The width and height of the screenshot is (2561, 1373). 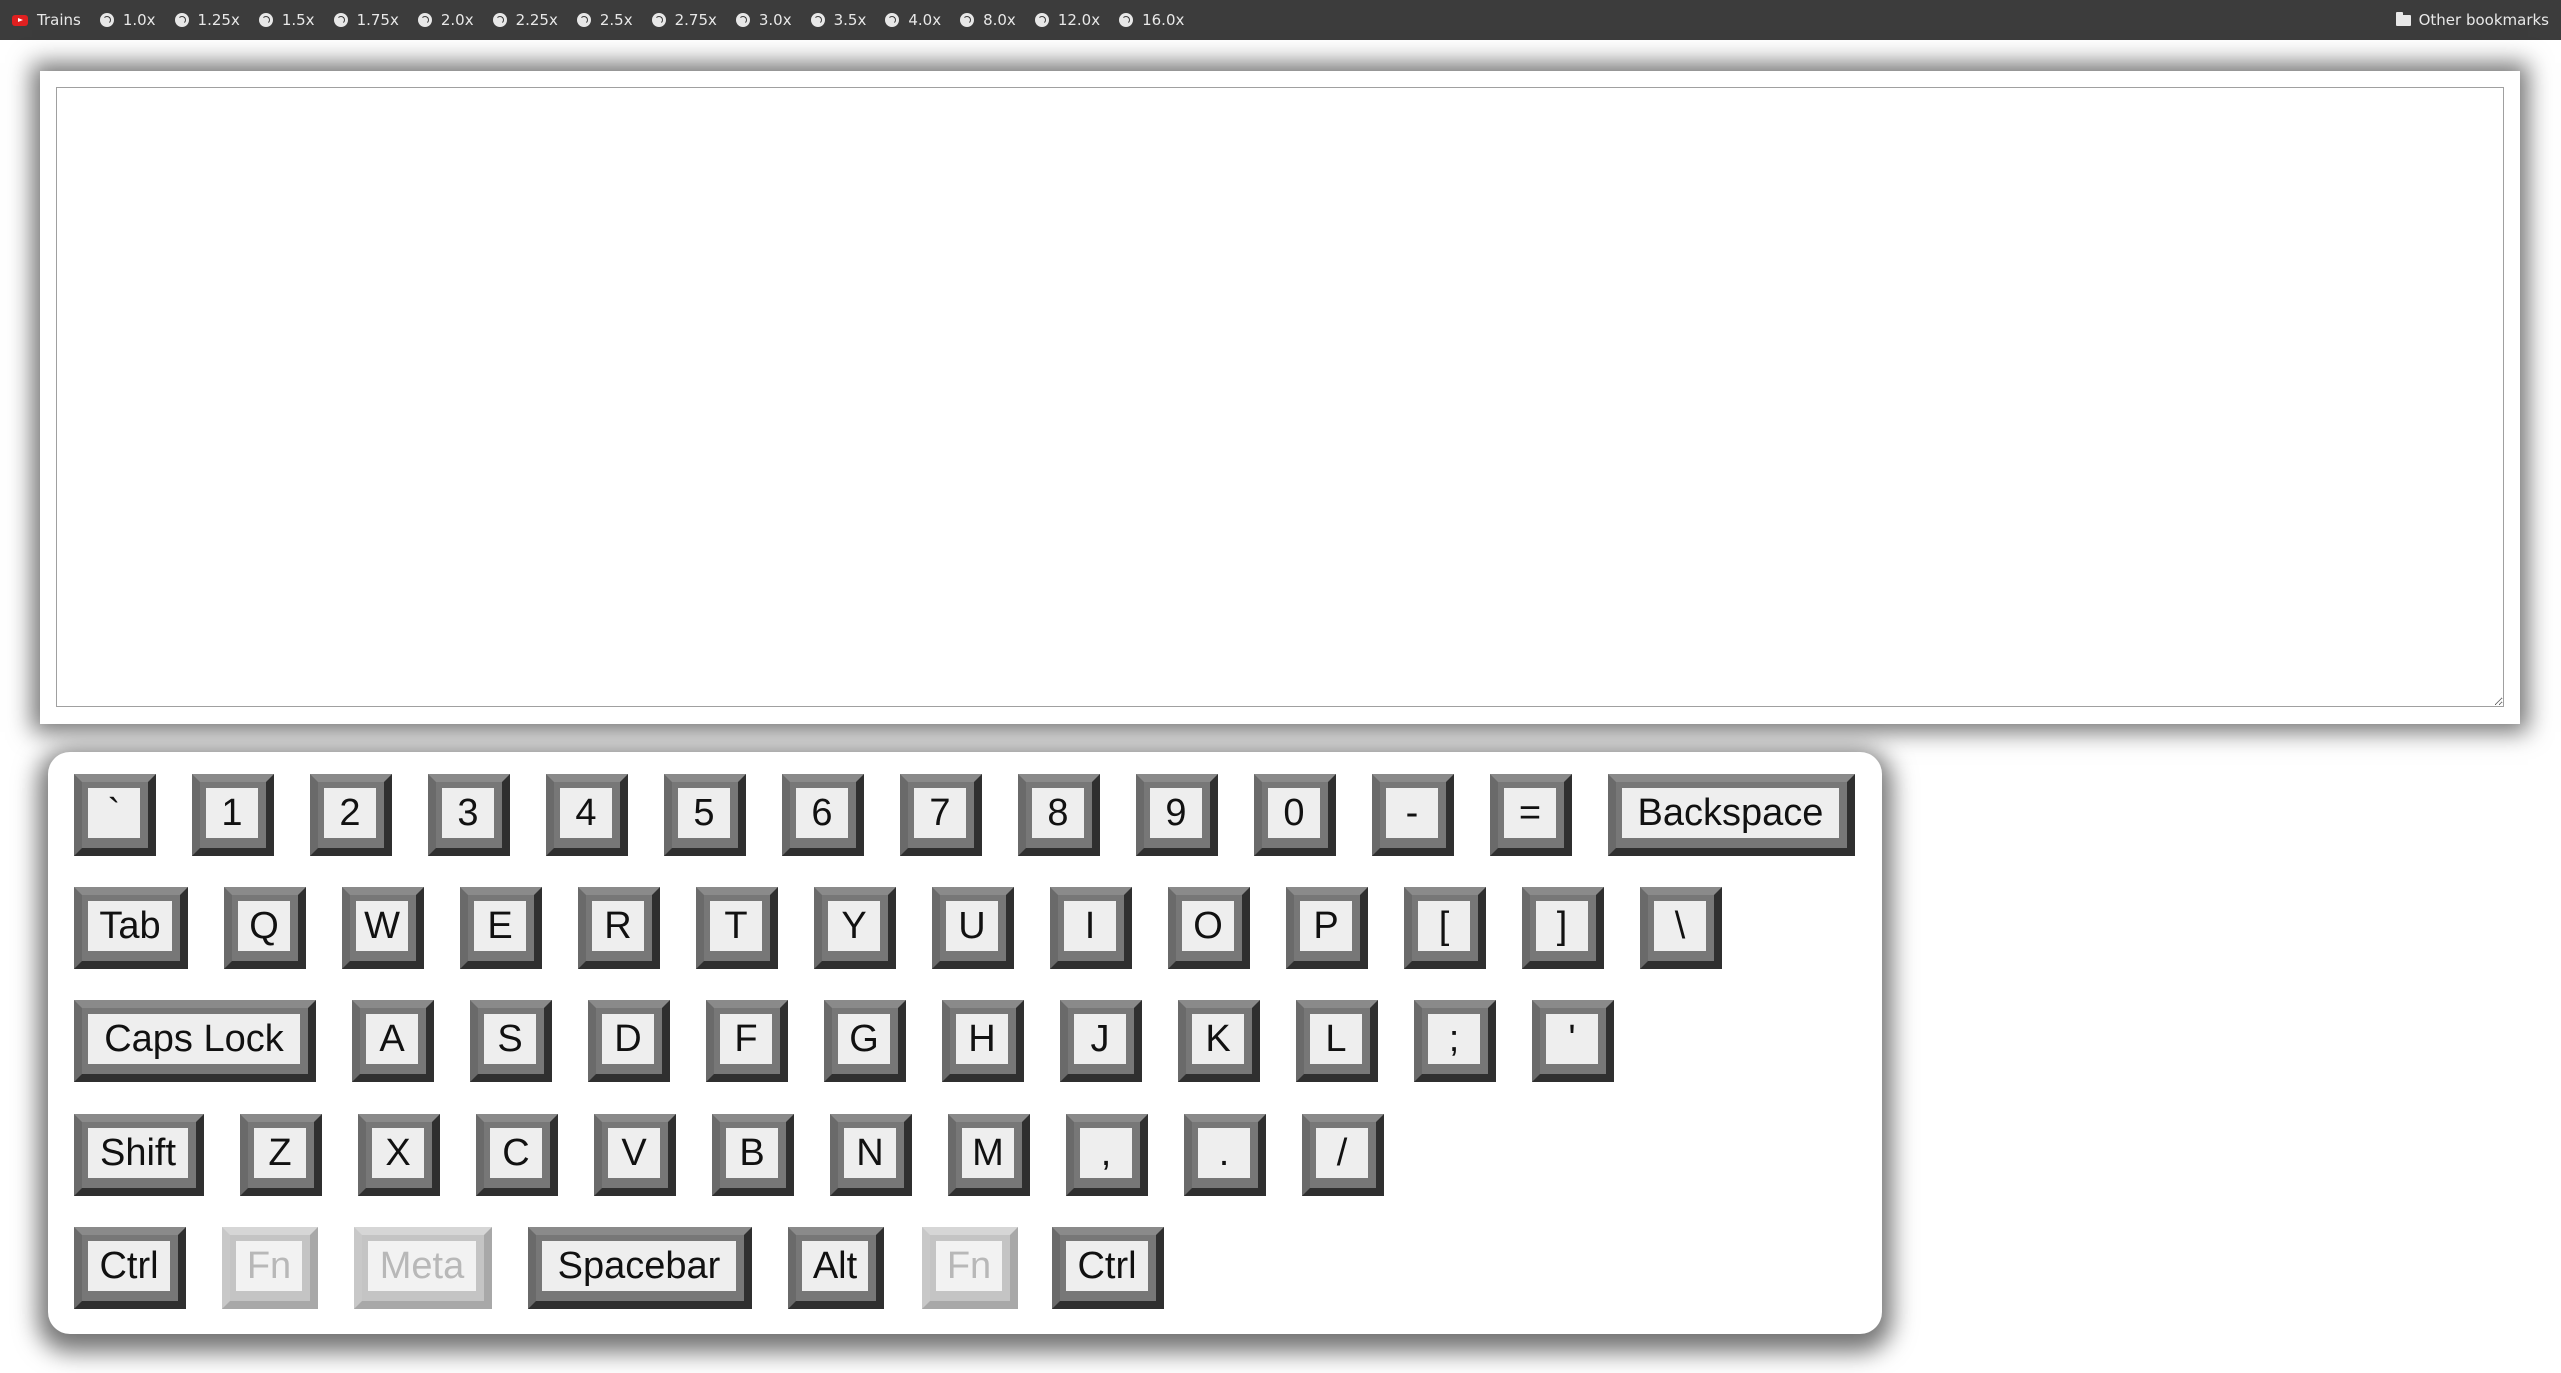 I want to click on key-b: B, so click(x=753, y=1155).